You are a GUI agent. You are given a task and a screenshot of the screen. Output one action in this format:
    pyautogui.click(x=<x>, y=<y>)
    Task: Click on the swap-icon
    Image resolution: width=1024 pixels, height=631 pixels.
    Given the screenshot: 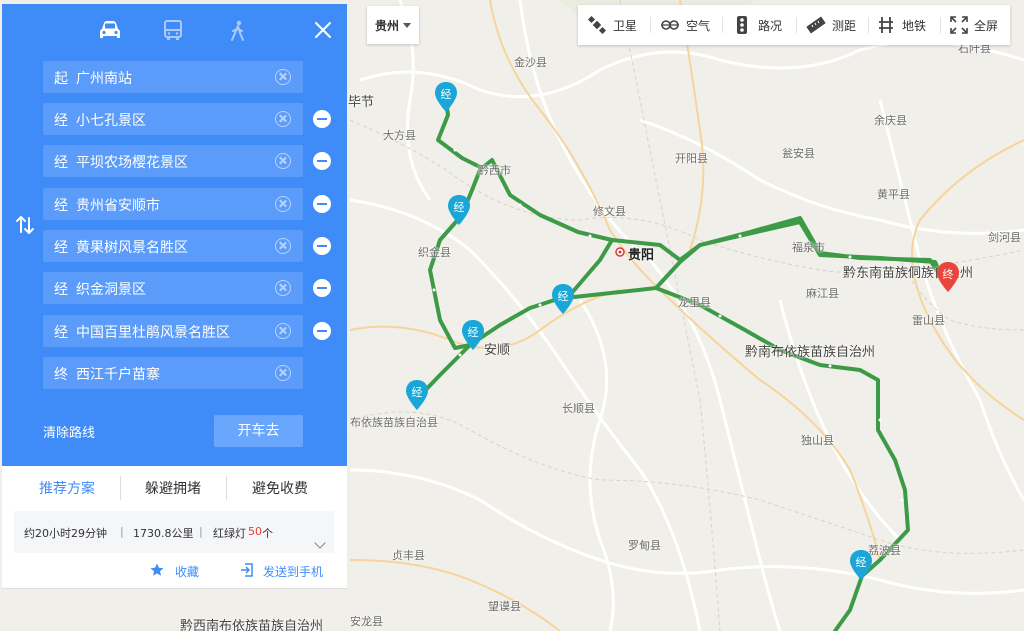 What is the action you would take?
    pyautogui.click(x=25, y=225)
    